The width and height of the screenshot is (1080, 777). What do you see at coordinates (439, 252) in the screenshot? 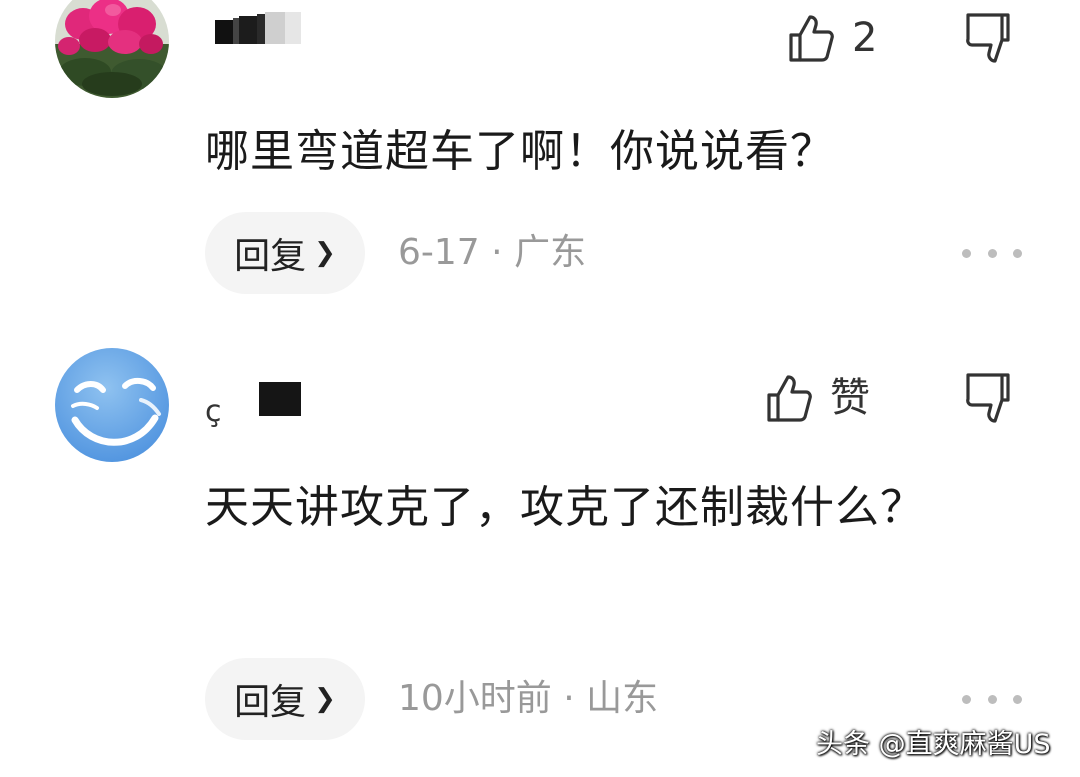
I see `comment-date: 6-17` at bounding box center [439, 252].